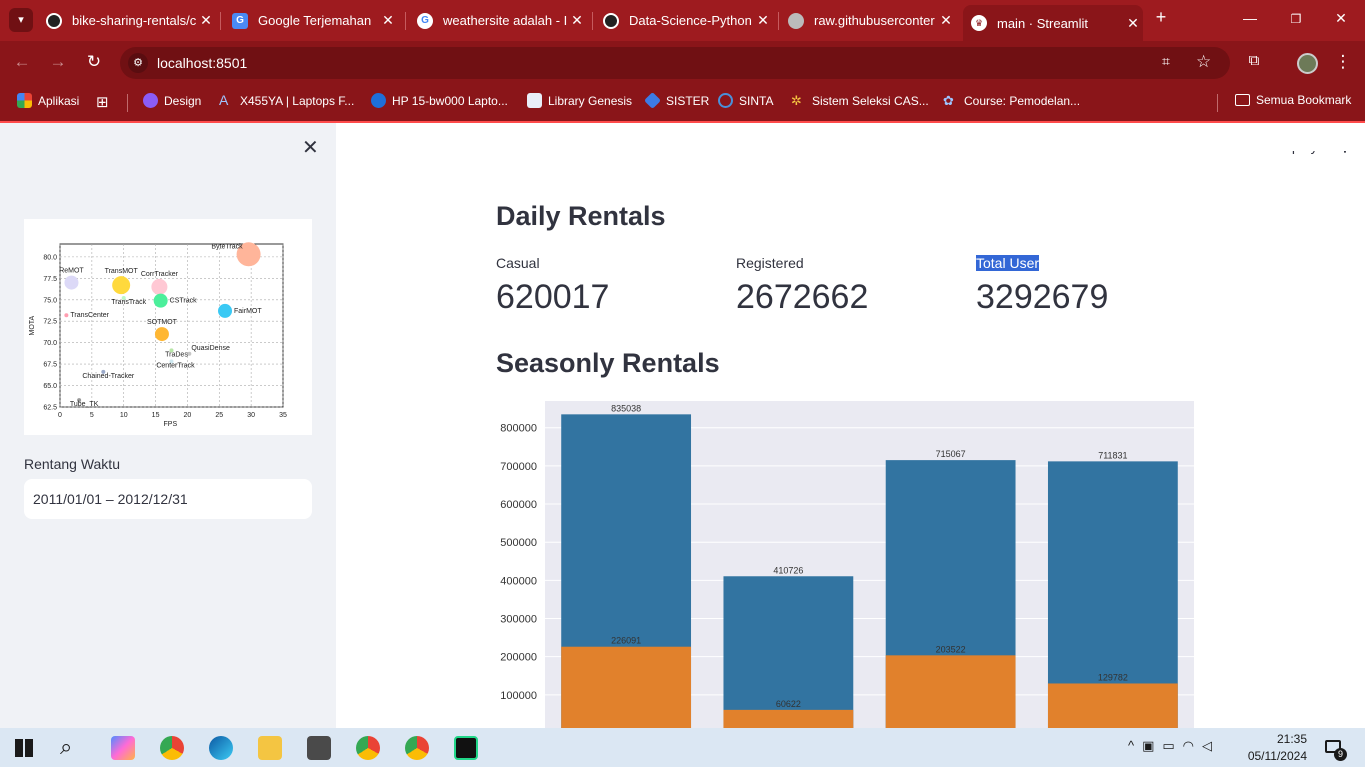 This screenshot has height=767, width=1365. What do you see at coordinates (1250, 18) in the screenshot?
I see `minimize-icon: —` at bounding box center [1250, 18].